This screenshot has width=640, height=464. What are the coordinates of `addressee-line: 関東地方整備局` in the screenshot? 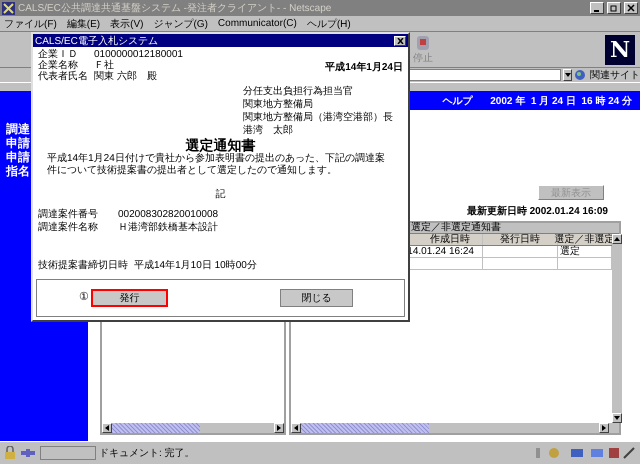 It's located at (278, 104).